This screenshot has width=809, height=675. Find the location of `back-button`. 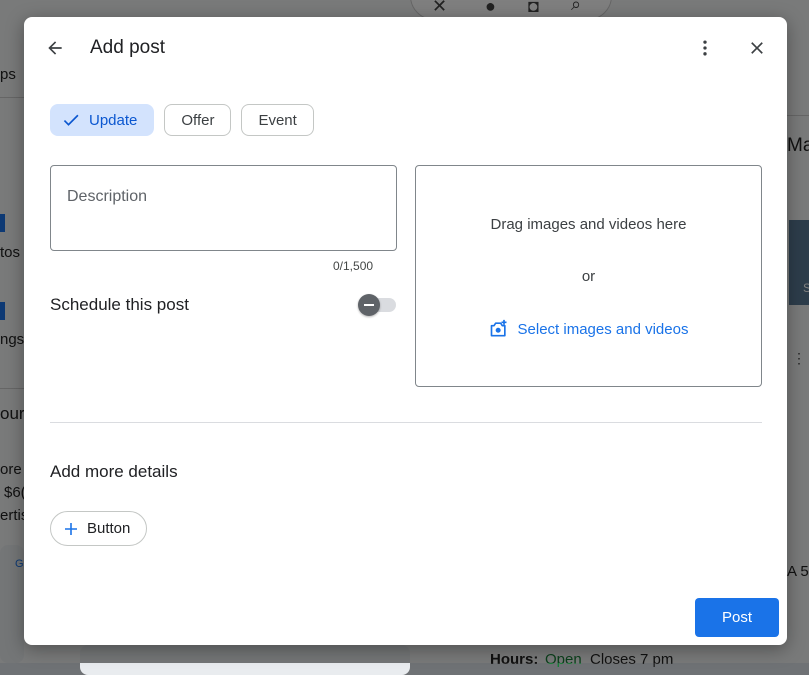

back-button is located at coordinates (55, 48).